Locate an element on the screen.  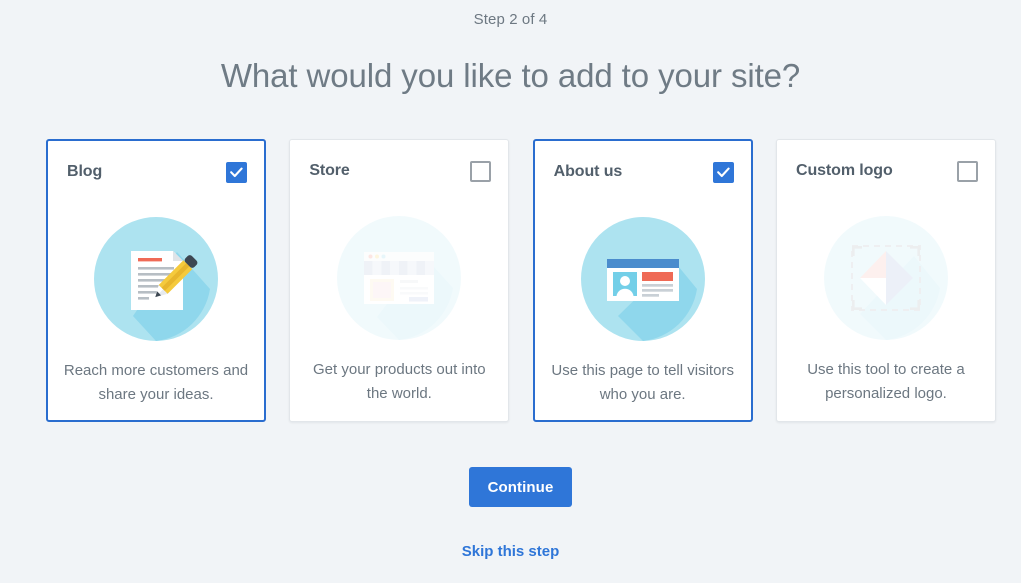
page-title: What would you like to add to your site? is located at coordinates (510, 75).